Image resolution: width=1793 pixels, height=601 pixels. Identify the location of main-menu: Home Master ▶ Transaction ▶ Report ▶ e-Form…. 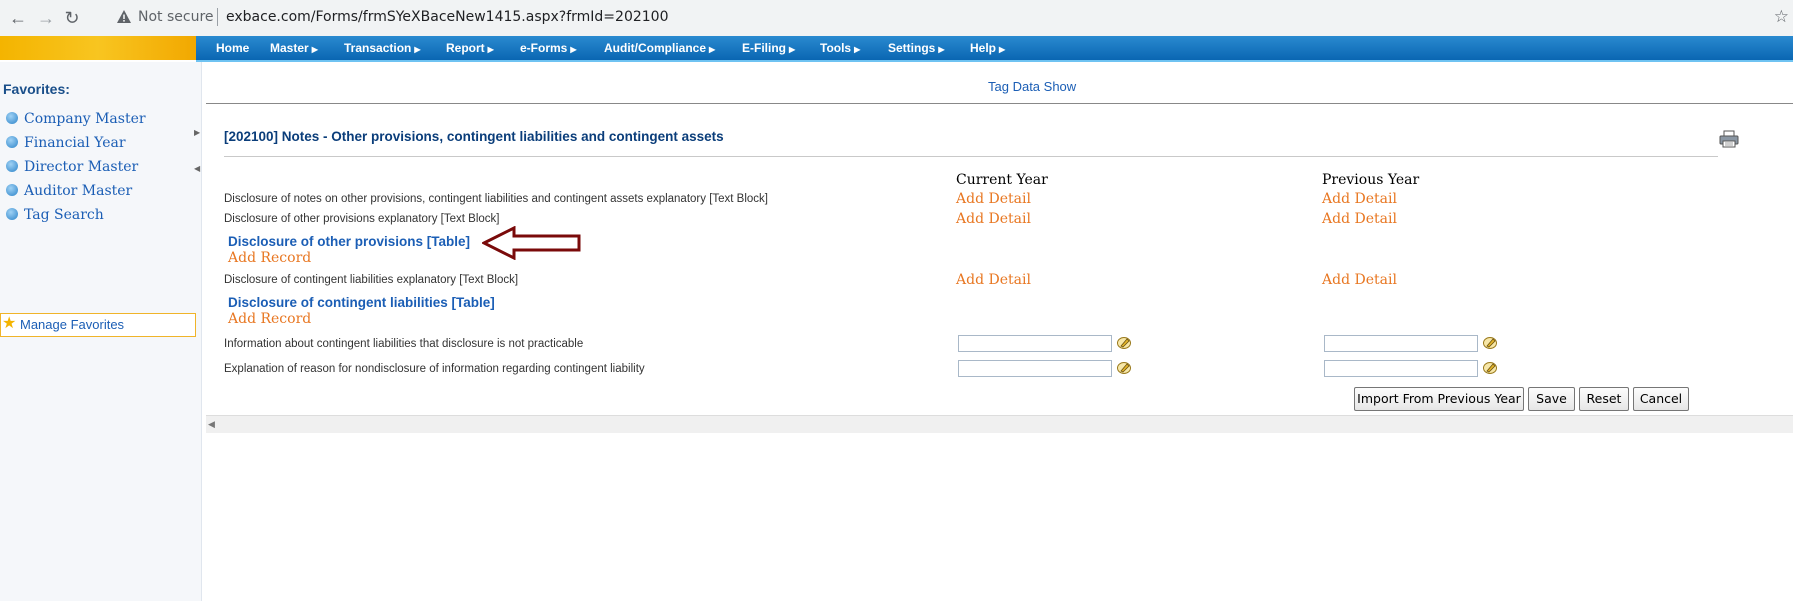
(994, 49).